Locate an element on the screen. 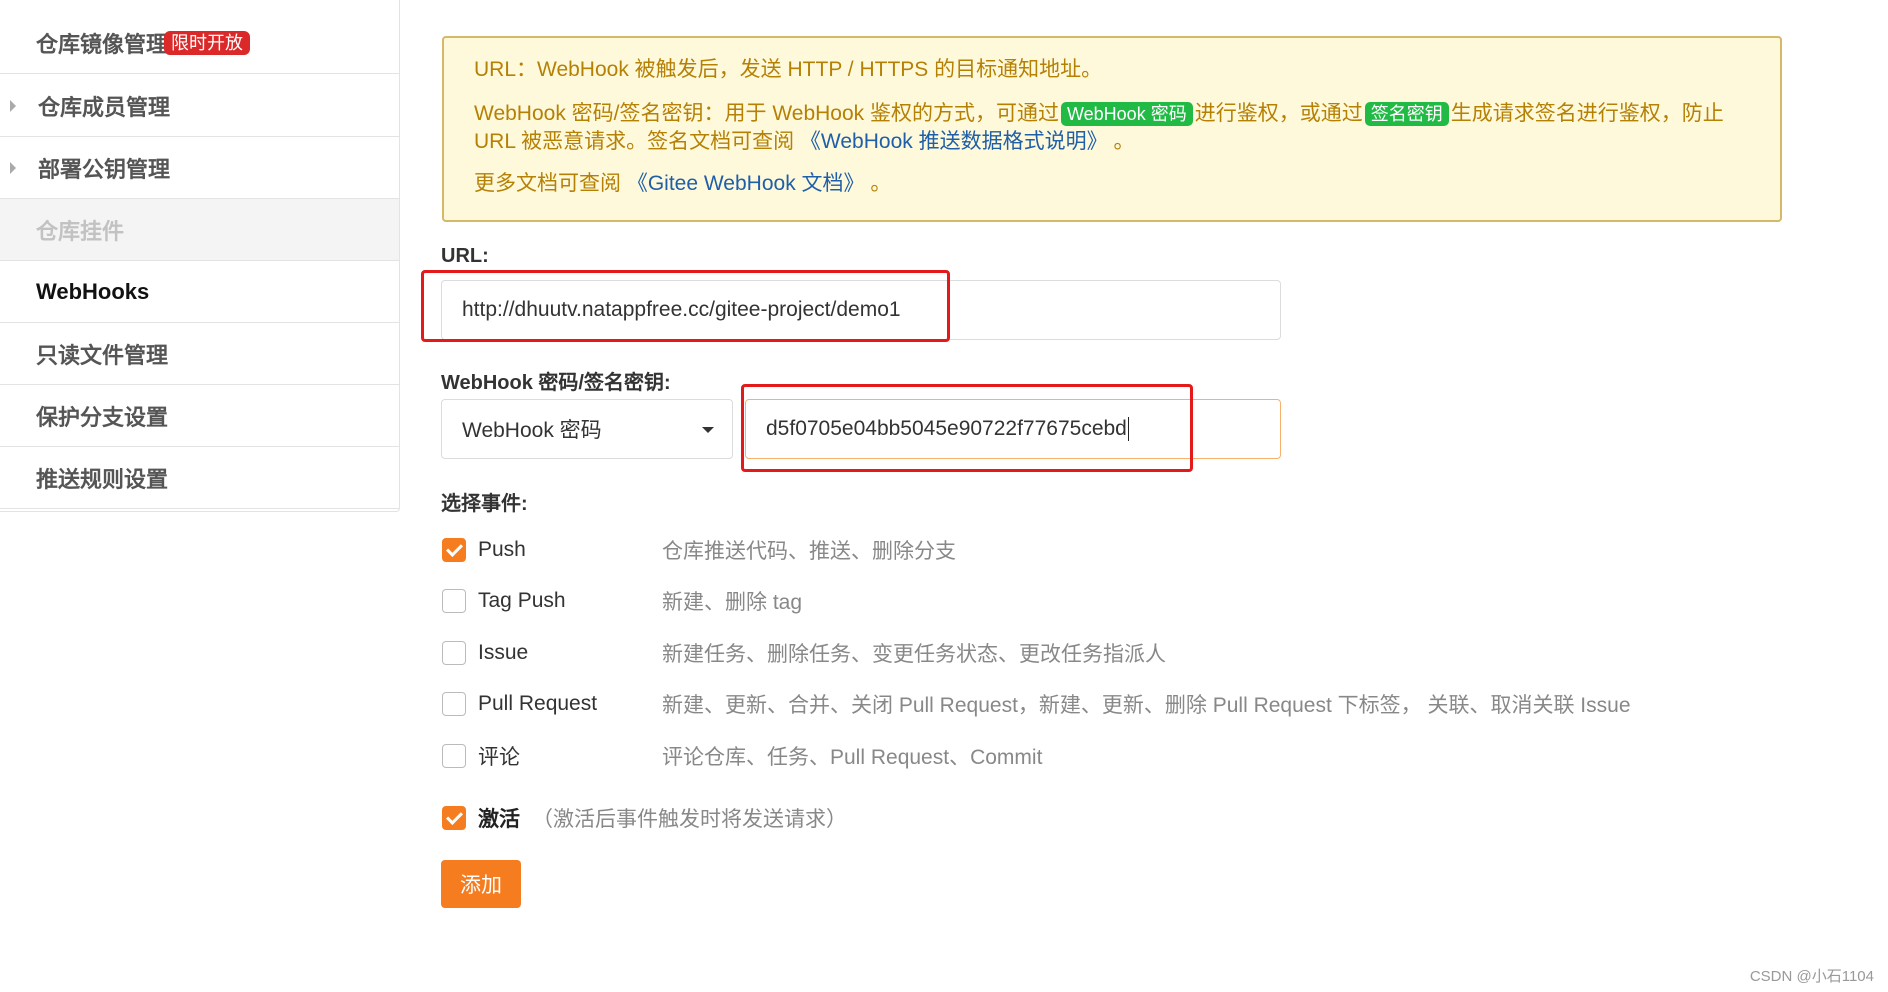 Image resolution: width=1888 pixels, height=992 pixels. event-name: Tag Push is located at coordinates (522, 600).